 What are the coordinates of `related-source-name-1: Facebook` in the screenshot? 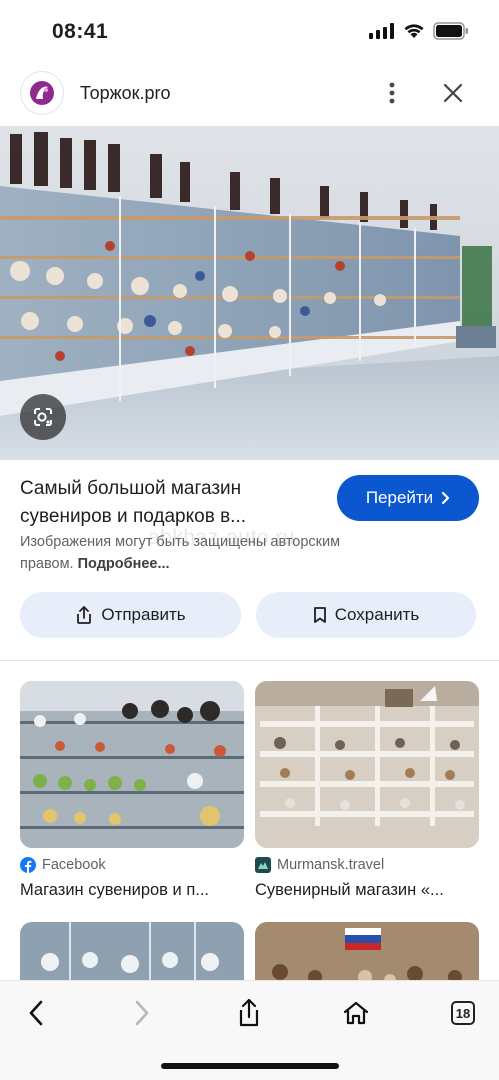 It's located at (74, 865).